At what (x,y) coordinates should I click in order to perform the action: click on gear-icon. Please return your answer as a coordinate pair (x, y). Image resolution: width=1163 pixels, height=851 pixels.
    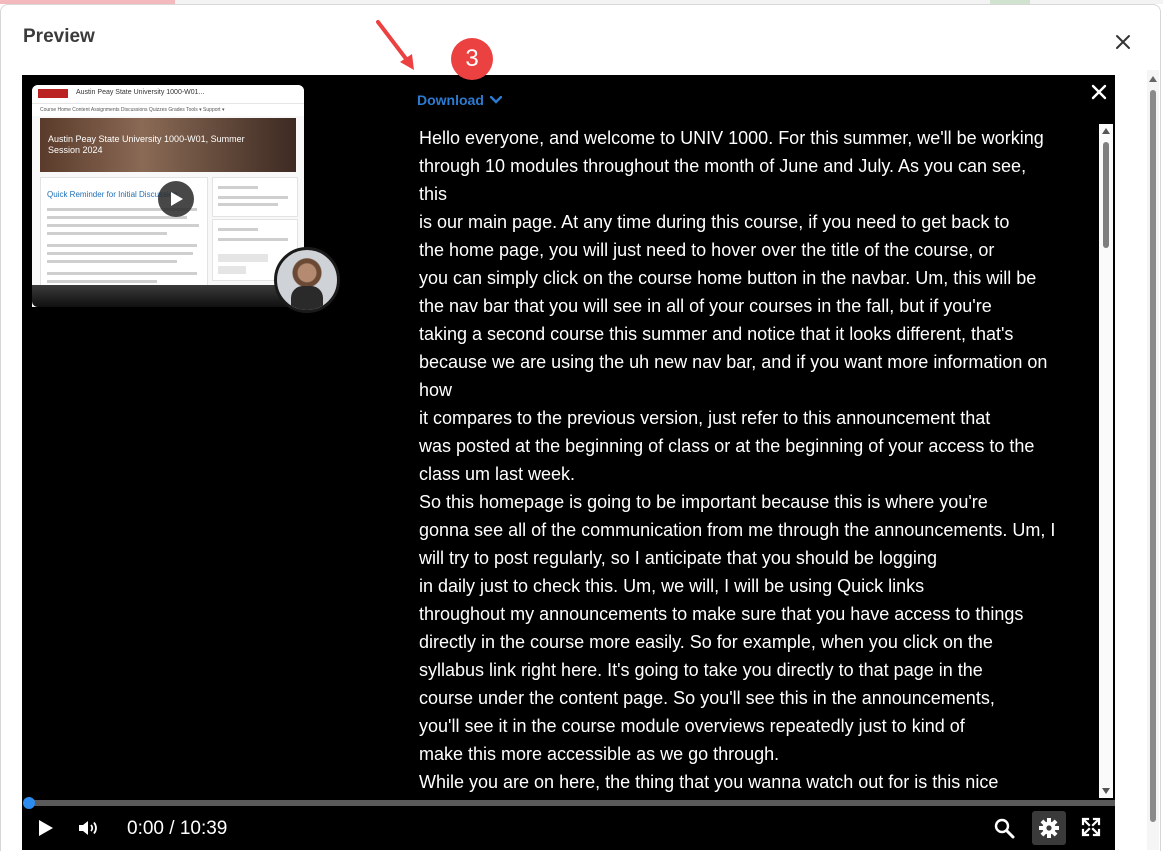
    Looking at the image, I should click on (1049, 828).